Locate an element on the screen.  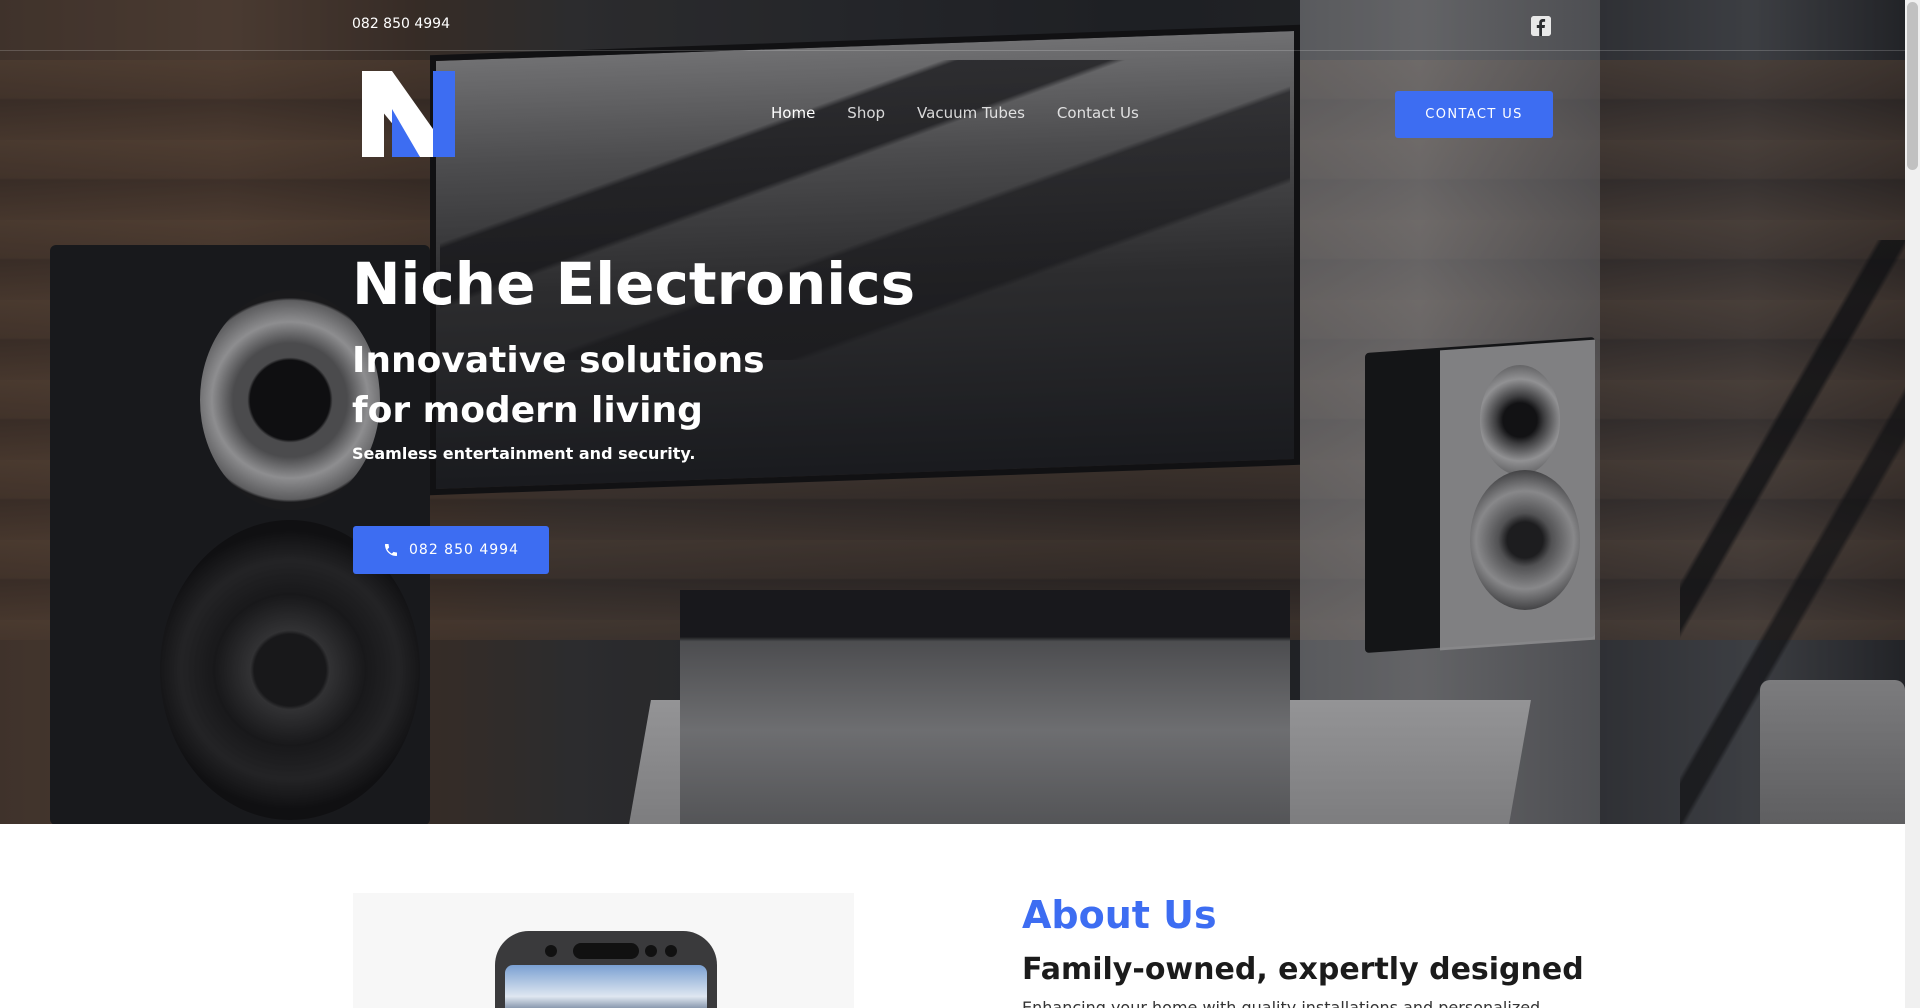
about-device-image is located at coordinates (606, 969).